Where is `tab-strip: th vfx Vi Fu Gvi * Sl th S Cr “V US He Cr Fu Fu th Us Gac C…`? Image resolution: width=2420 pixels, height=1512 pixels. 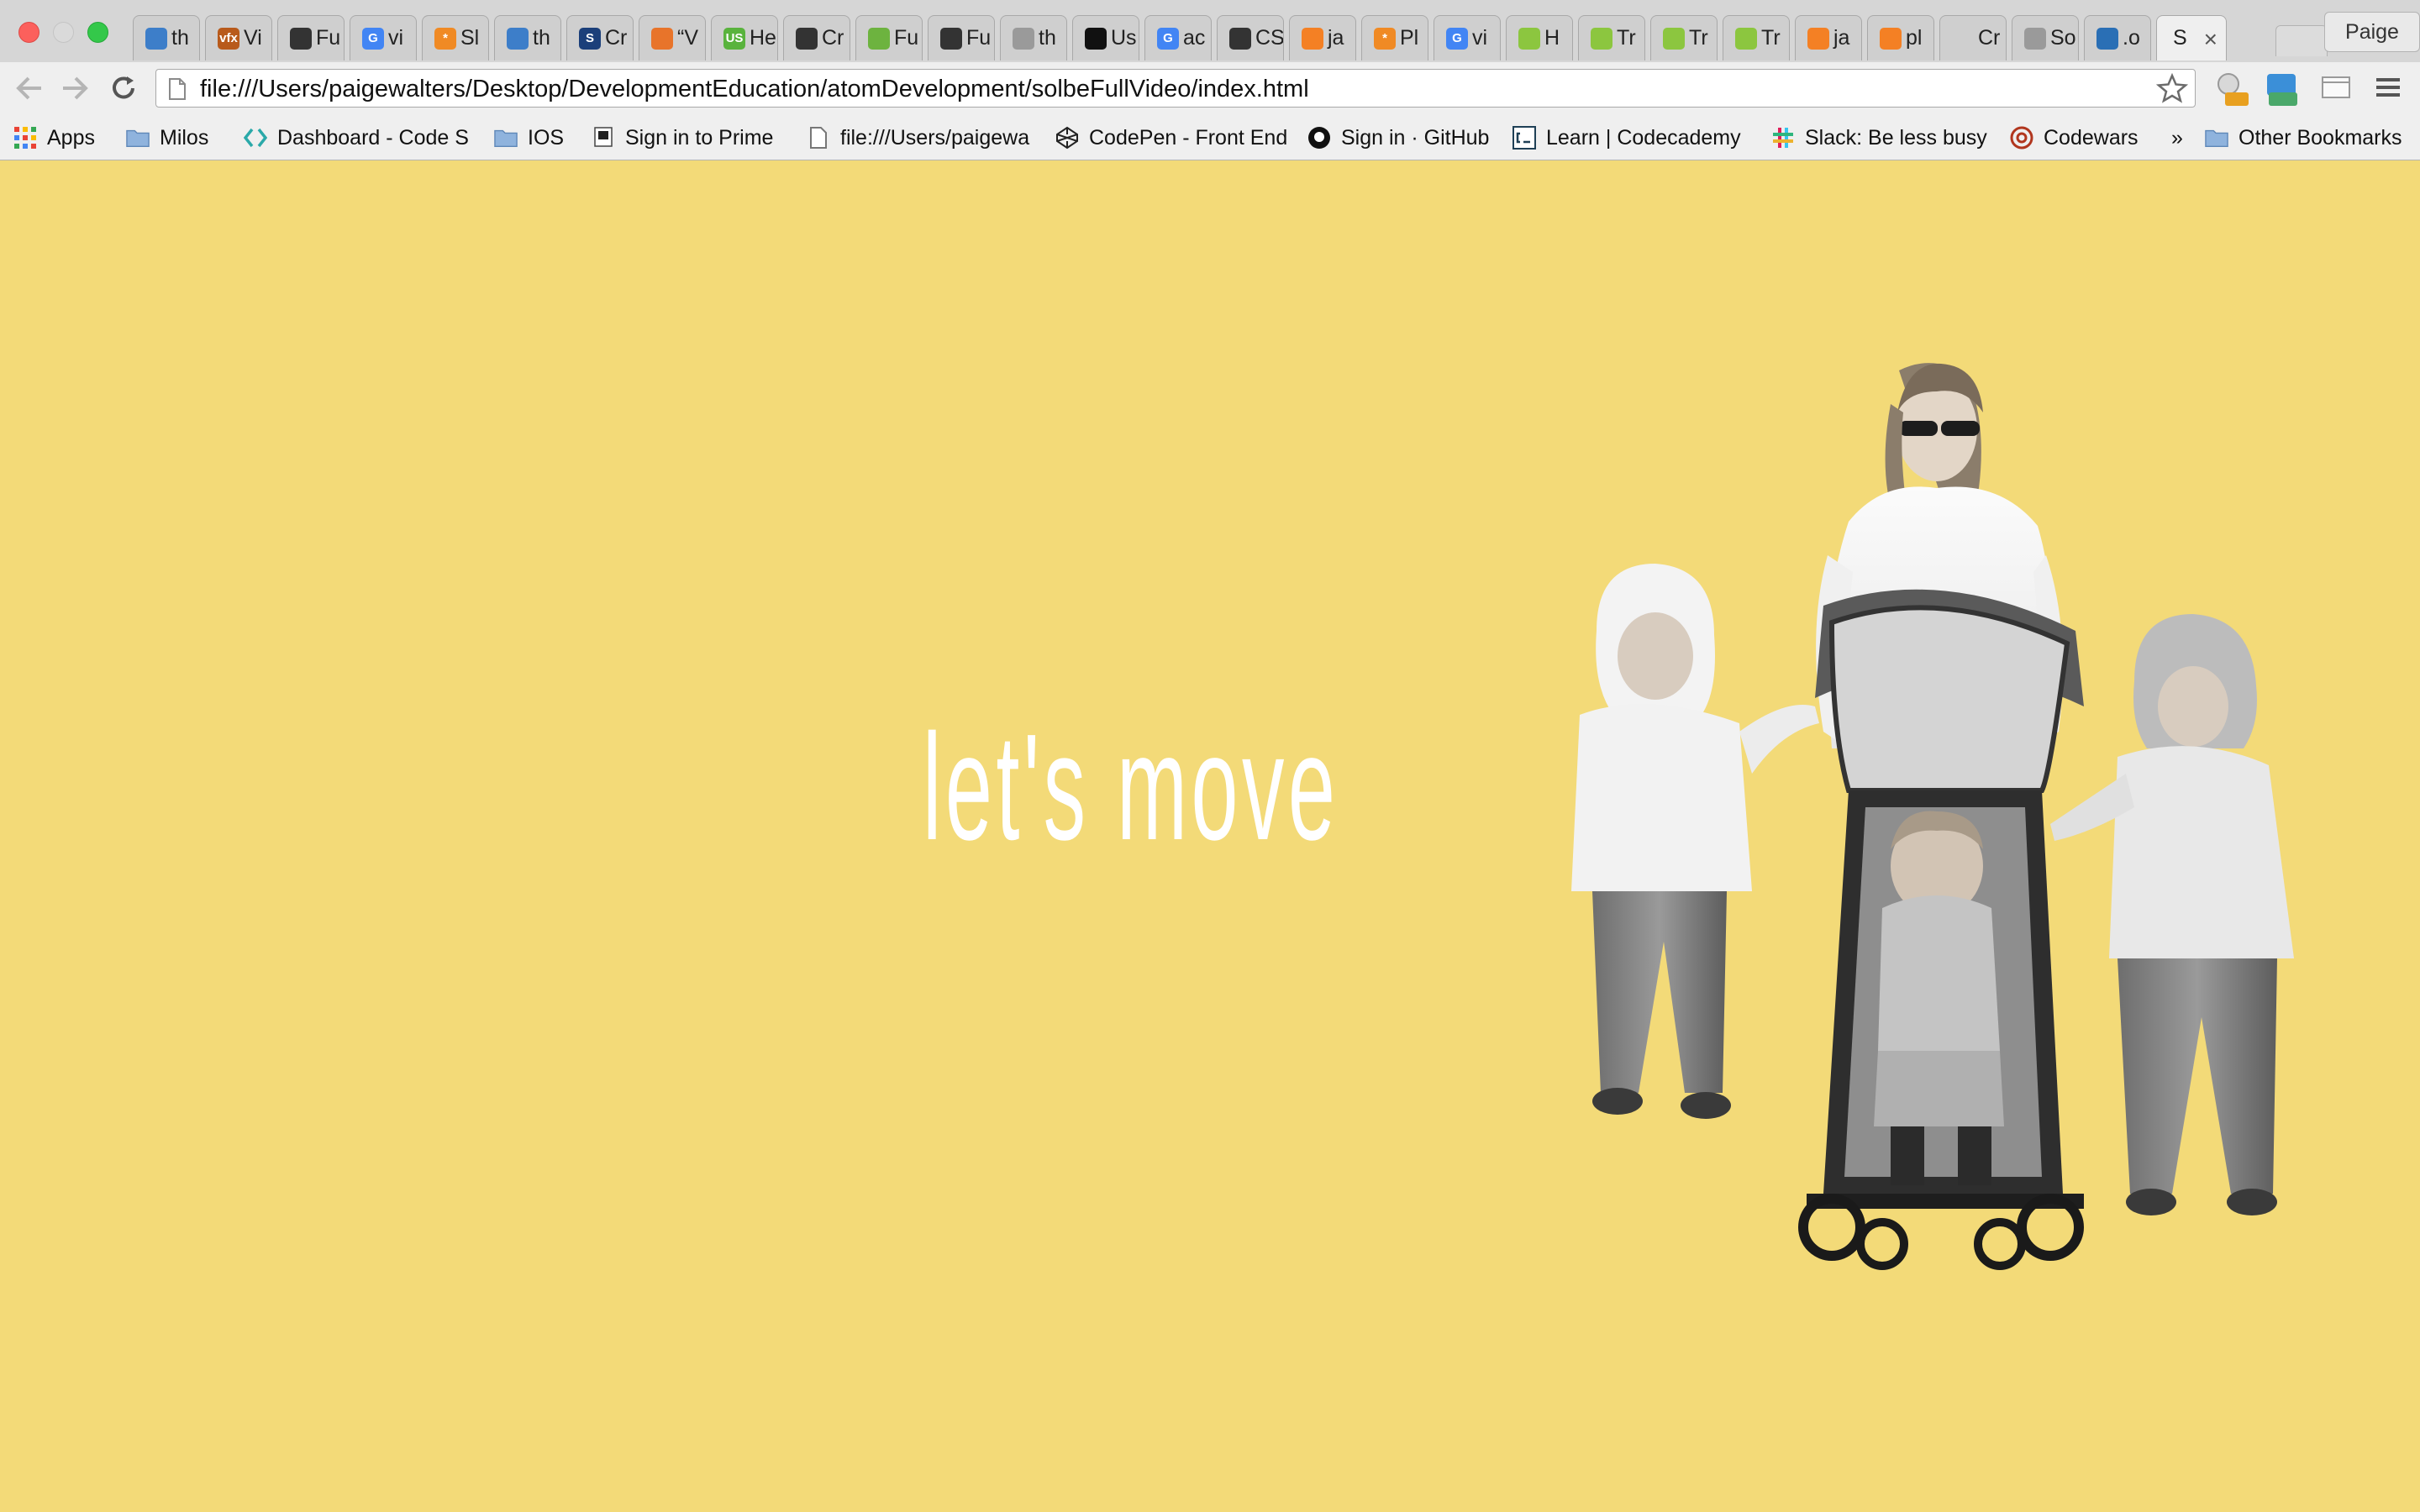 tab-strip: th vfx Vi Fu Gvi * Sl th S Cr “V US He Cr Fu Fu th Us Gac C… is located at coordinates (1210, 31).